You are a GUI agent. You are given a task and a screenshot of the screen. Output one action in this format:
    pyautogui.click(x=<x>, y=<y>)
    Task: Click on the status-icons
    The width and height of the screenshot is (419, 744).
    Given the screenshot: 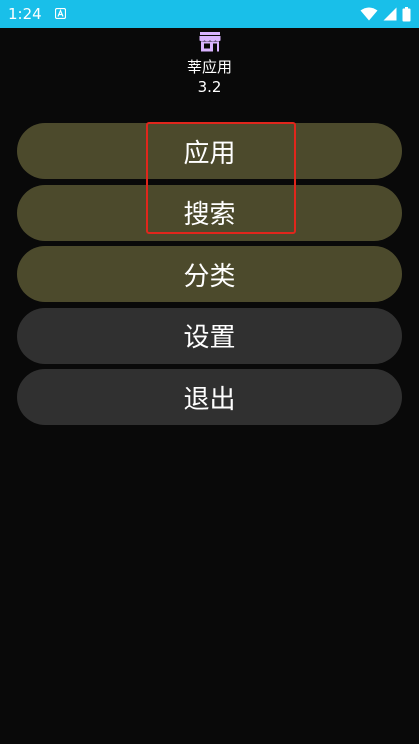 What is the action you would take?
    pyautogui.click(x=385, y=14)
    